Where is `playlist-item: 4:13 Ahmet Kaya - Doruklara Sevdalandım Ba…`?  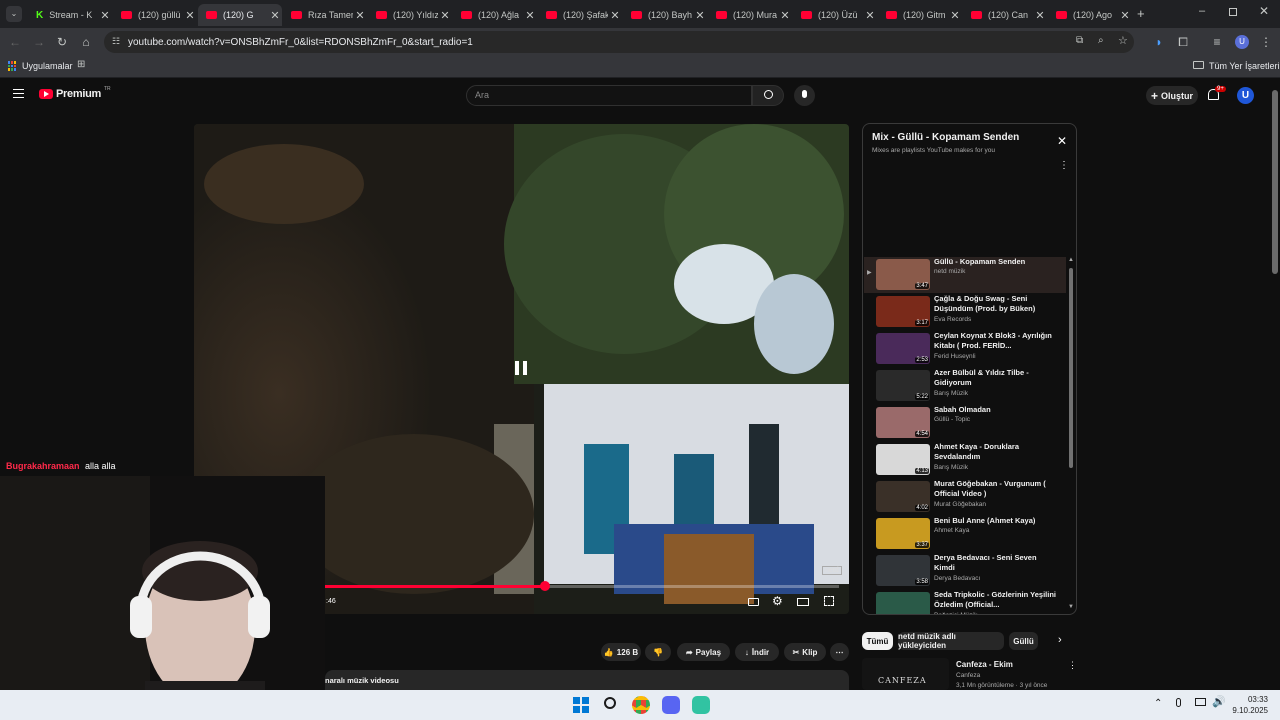
playlist-item: 4:13 Ahmet Kaya - Doruklara Sevdalandım Ba… is located at coordinates (965, 460).